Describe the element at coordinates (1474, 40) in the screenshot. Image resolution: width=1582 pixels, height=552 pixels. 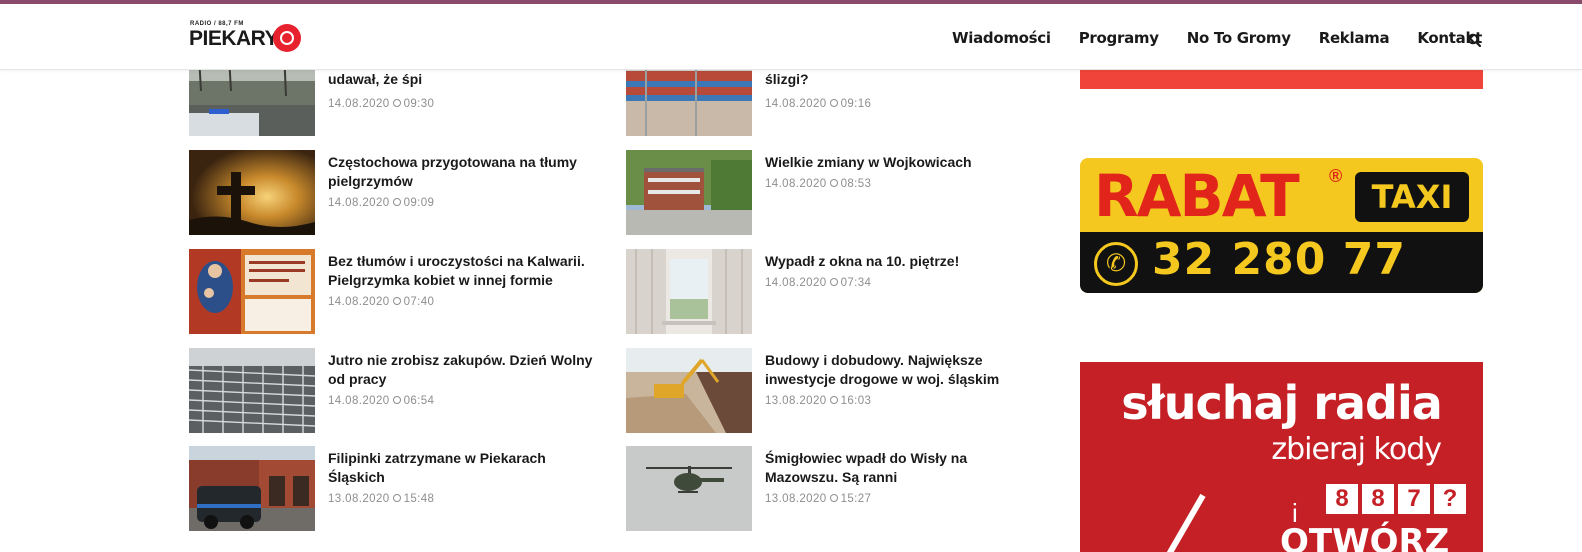
I see `search-icon` at that location.